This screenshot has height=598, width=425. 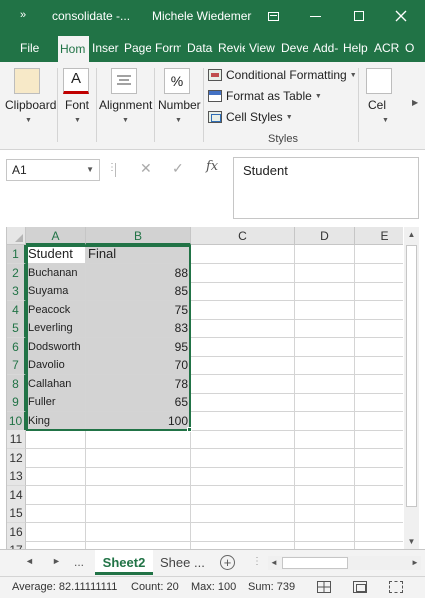 I want to click on formula-input: Student, so click(x=326, y=188).